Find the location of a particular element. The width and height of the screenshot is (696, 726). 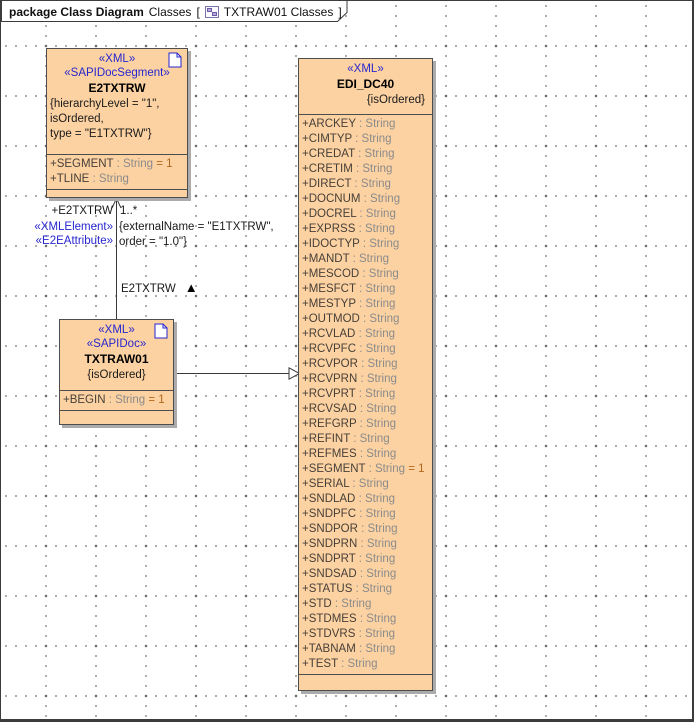

association-stereotype-label: «E2EAttribute» is located at coordinates (74, 241).